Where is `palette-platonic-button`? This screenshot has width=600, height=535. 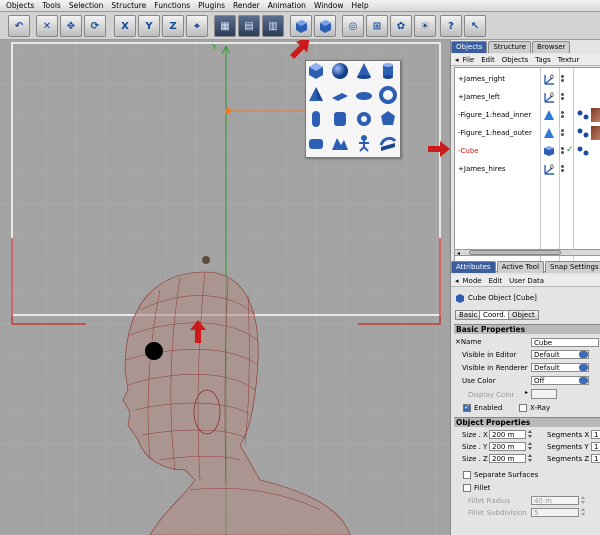
palette-platonic-button is located at coordinates (390, 121).